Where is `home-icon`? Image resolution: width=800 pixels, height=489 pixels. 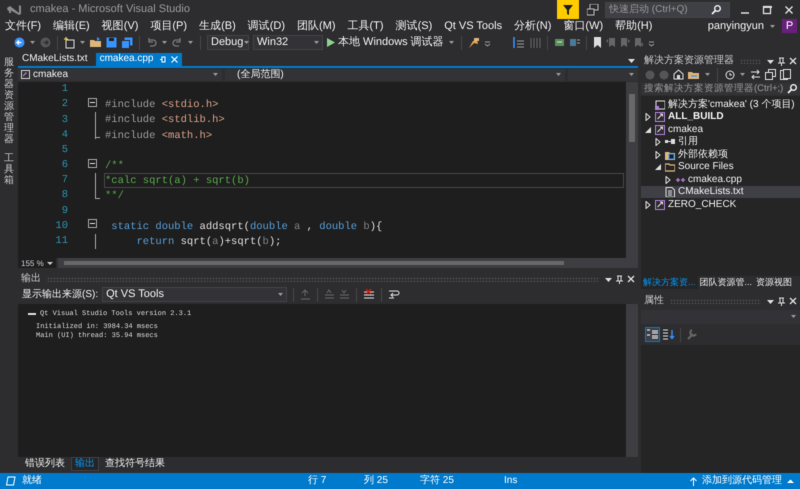 home-icon is located at coordinates (678, 74).